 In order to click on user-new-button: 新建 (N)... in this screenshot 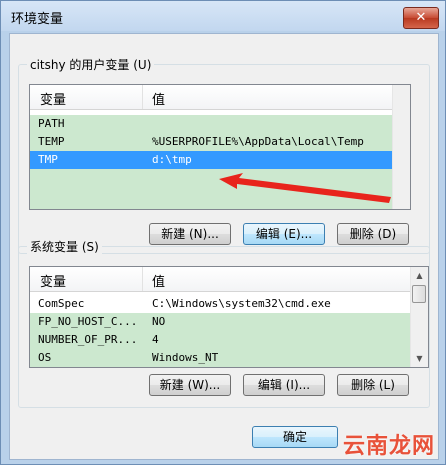, I will do `click(190, 234)`.